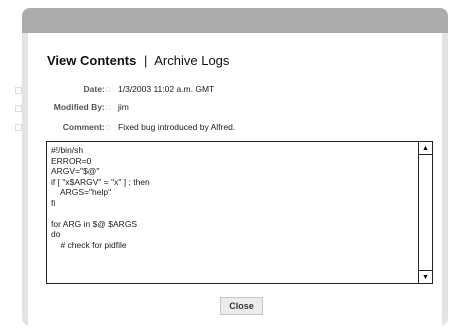 The image size is (455, 330). What do you see at coordinates (92, 60) in the screenshot?
I see `tab-view-contents: View Contents` at bounding box center [92, 60].